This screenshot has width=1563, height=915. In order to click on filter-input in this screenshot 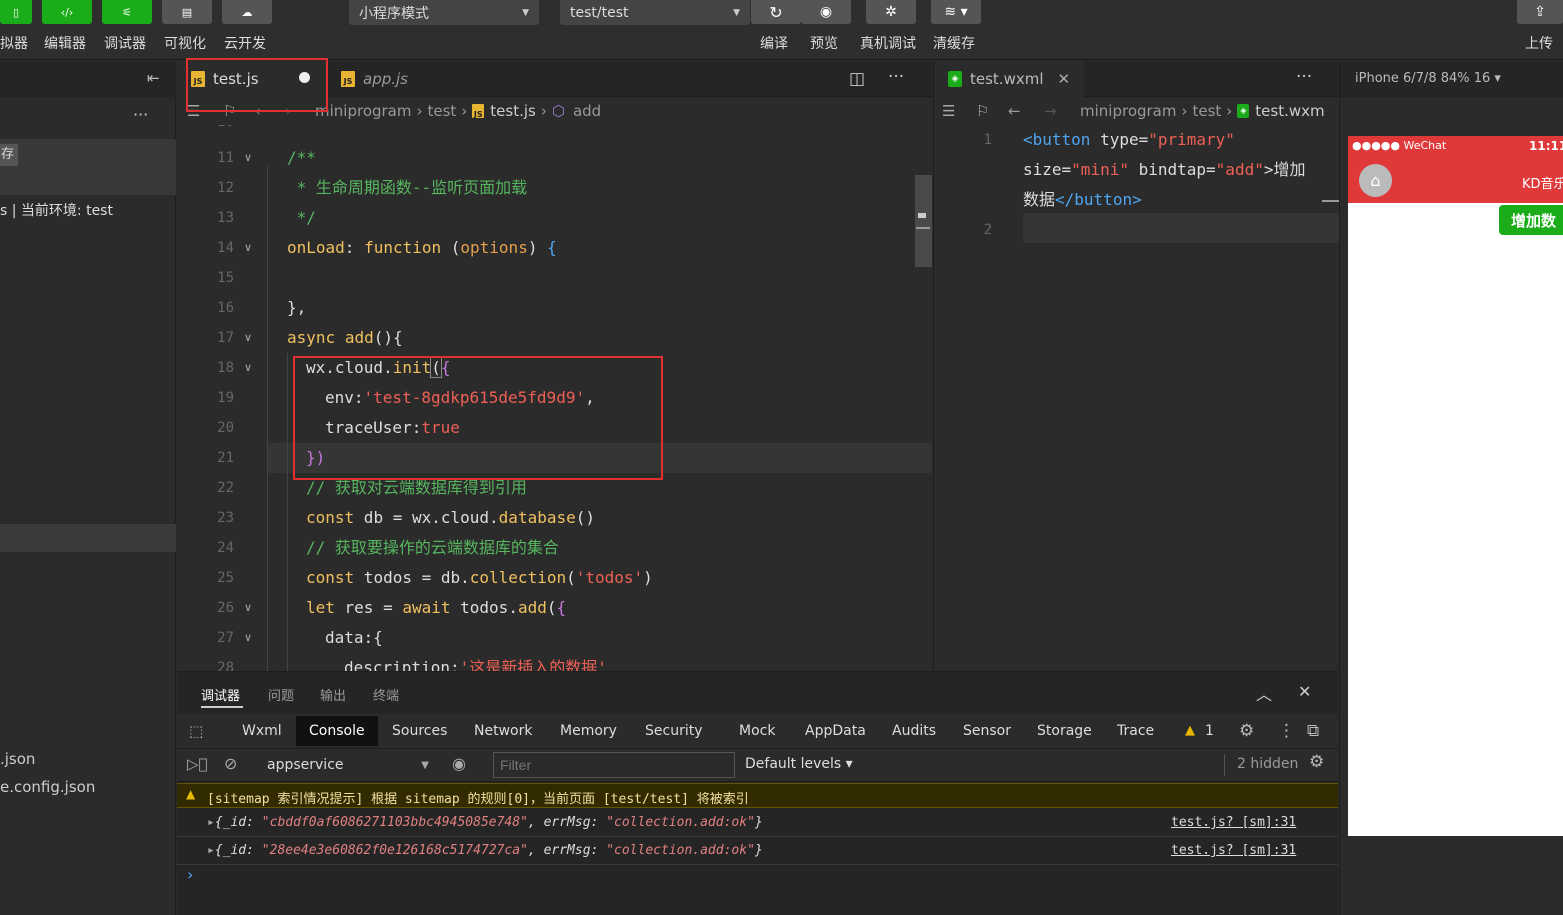, I will do `click(614, 765)`.